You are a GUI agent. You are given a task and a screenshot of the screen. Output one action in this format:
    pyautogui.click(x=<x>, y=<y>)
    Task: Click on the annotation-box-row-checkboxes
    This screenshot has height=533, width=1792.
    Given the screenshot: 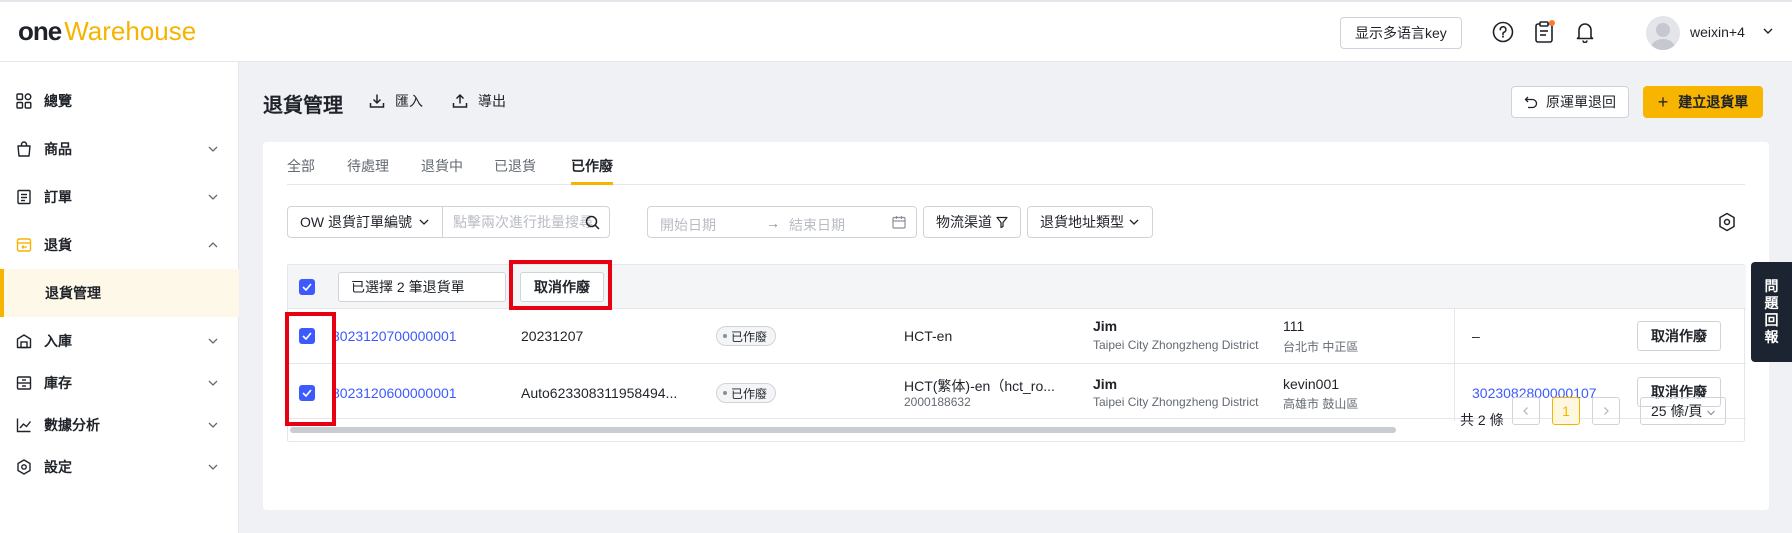 What is the action you would take?
    pyautogui.click(x=310, y=369)
    